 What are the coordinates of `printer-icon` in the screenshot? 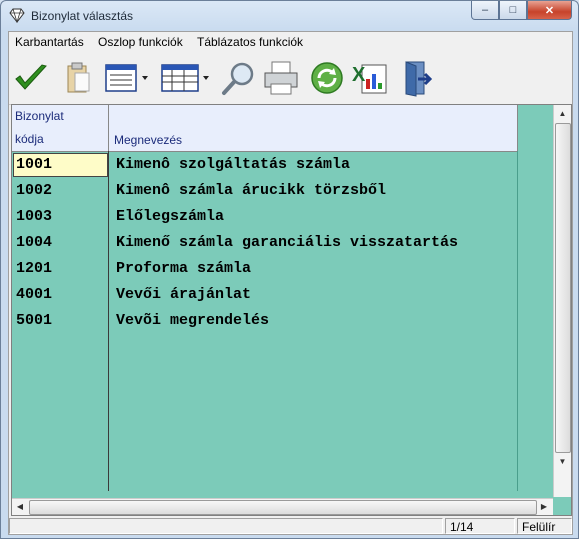 It's located at (281, 78).